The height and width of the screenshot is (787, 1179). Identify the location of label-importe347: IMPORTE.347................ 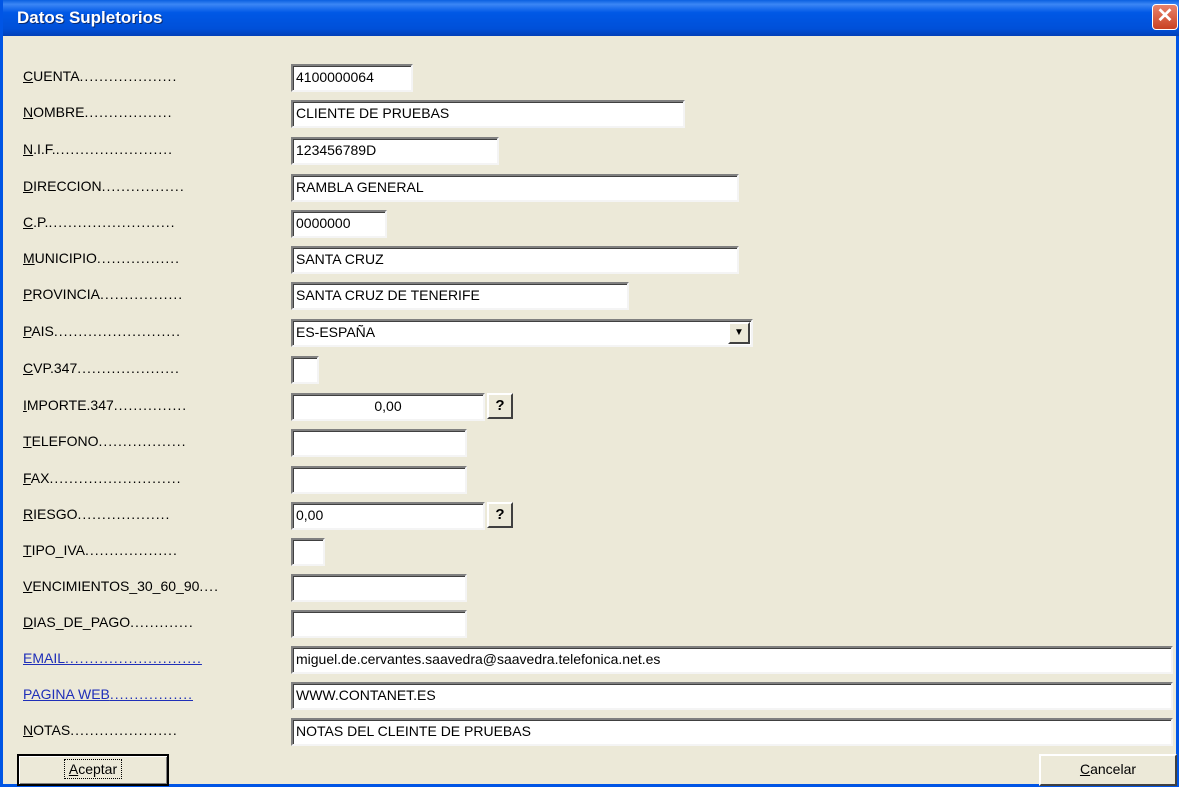
(151, 408).